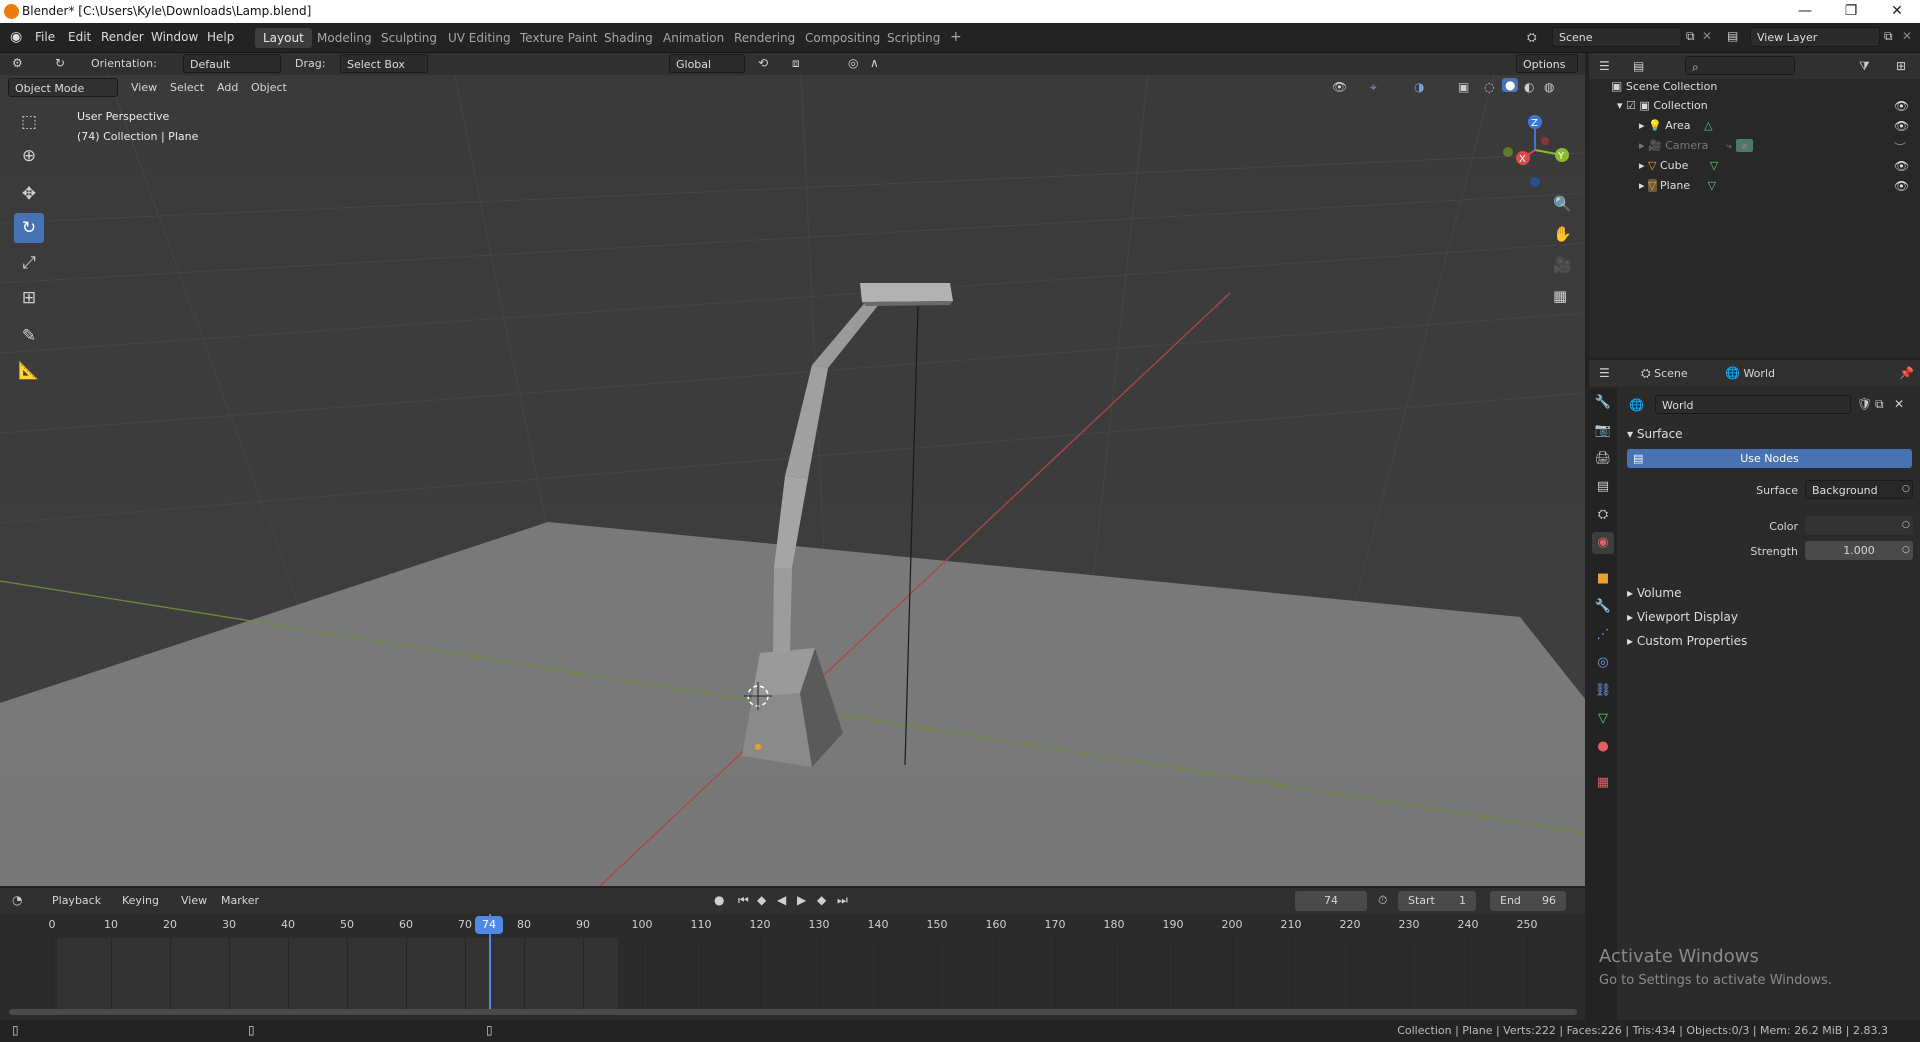 The height and width of the screenshot is (1042, 1920). Describe the element at coordinates (1603, 719) in the screenshot. I see `data-tab-icon: ▽` at that location.